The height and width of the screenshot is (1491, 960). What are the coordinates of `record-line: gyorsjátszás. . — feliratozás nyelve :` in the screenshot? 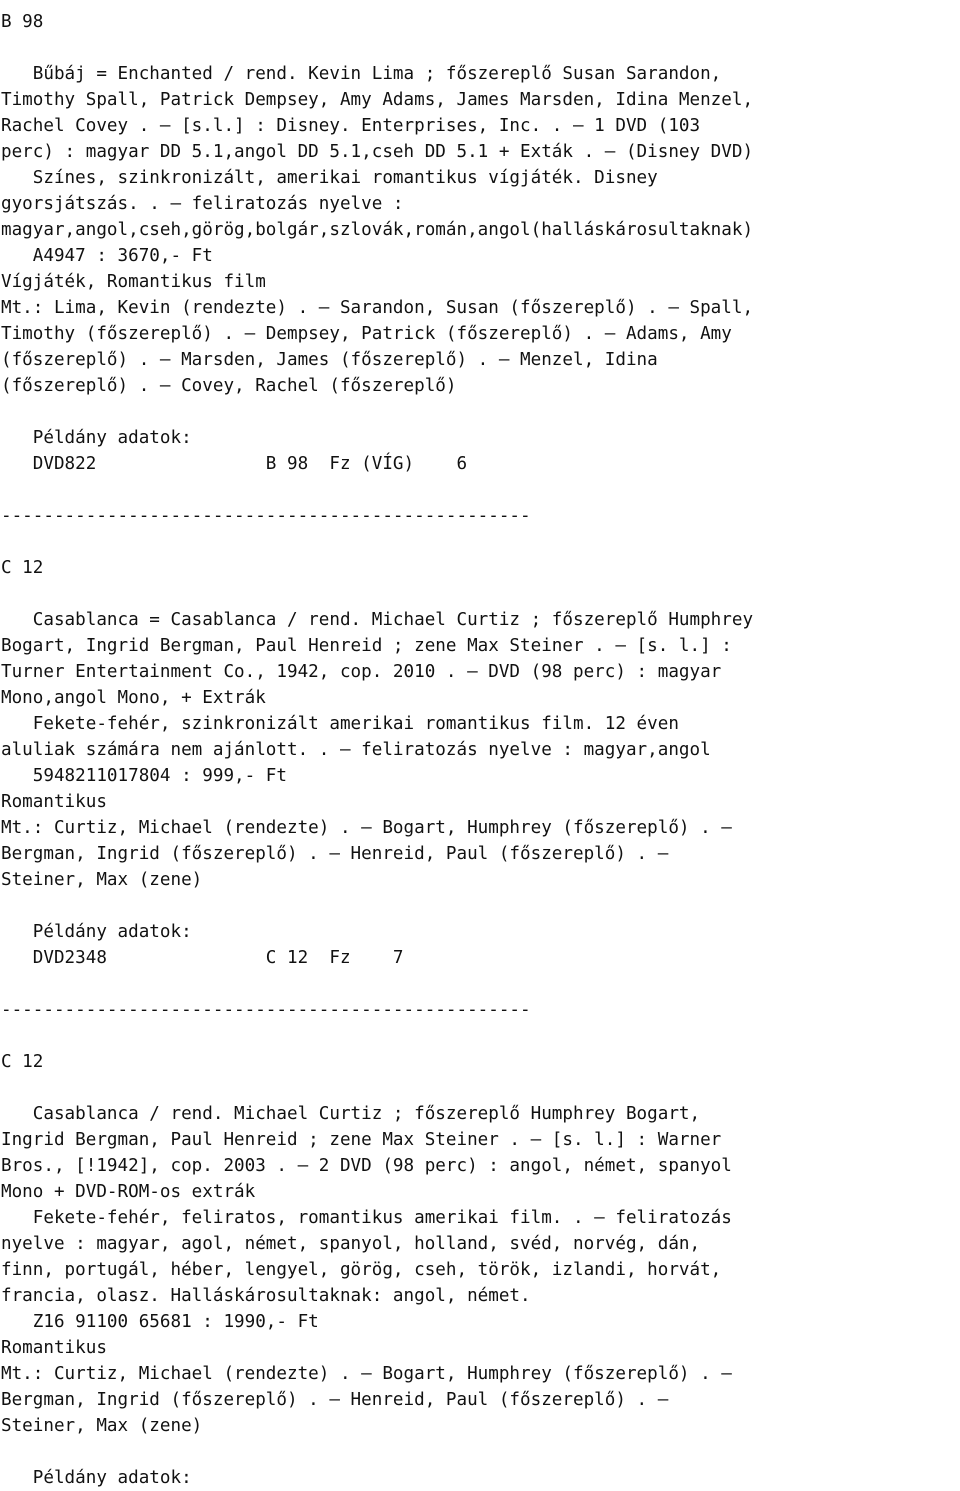 It's located at (202, 204).